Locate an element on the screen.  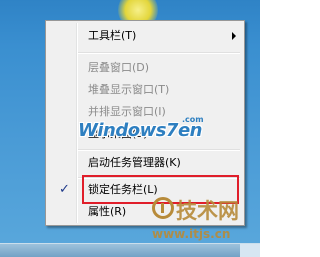
watermark-chinese-text: 技术网 is located at coordinates (207, 211).